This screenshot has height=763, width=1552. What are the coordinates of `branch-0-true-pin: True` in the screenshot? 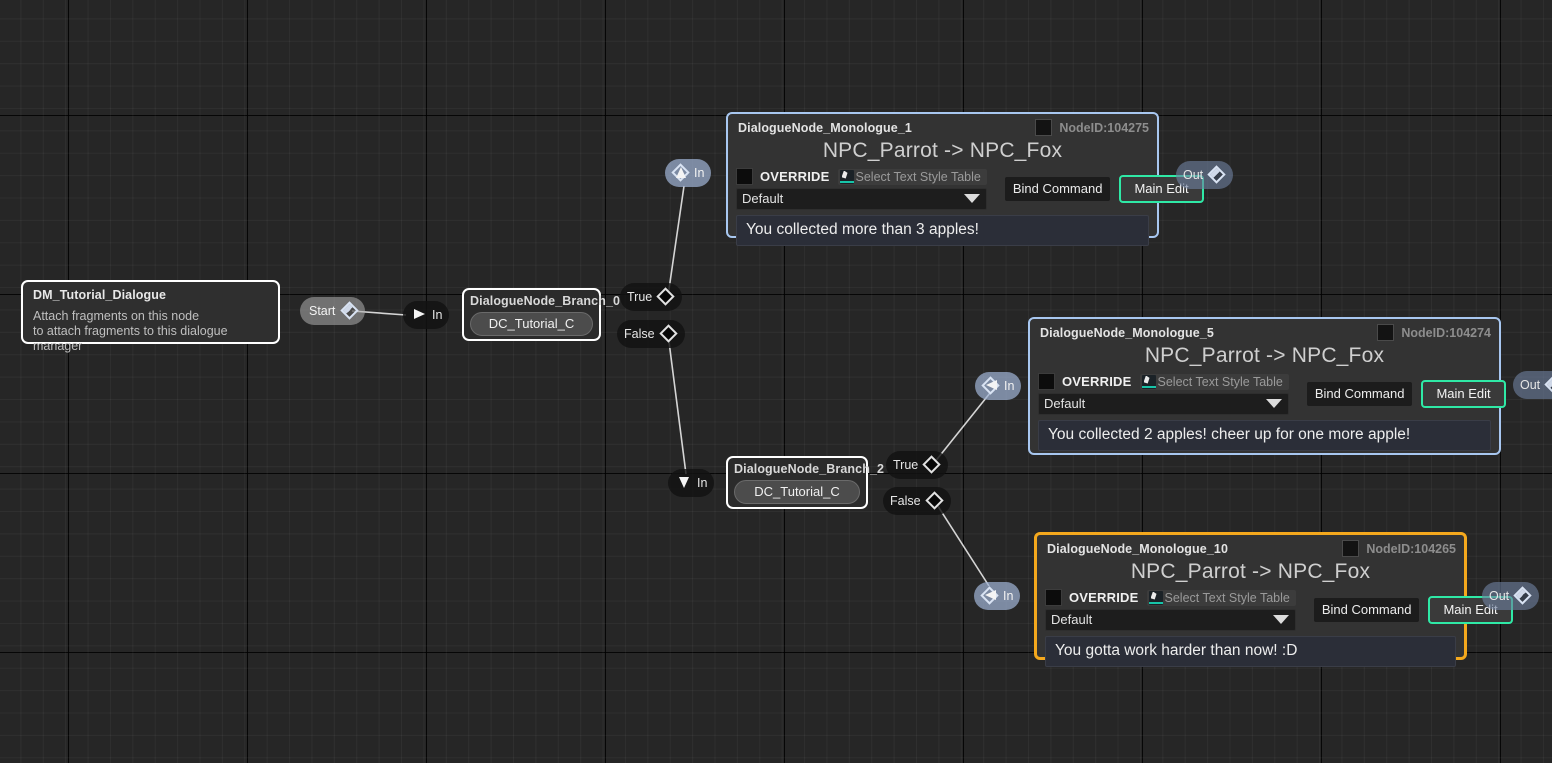 It's located at (651, 297).